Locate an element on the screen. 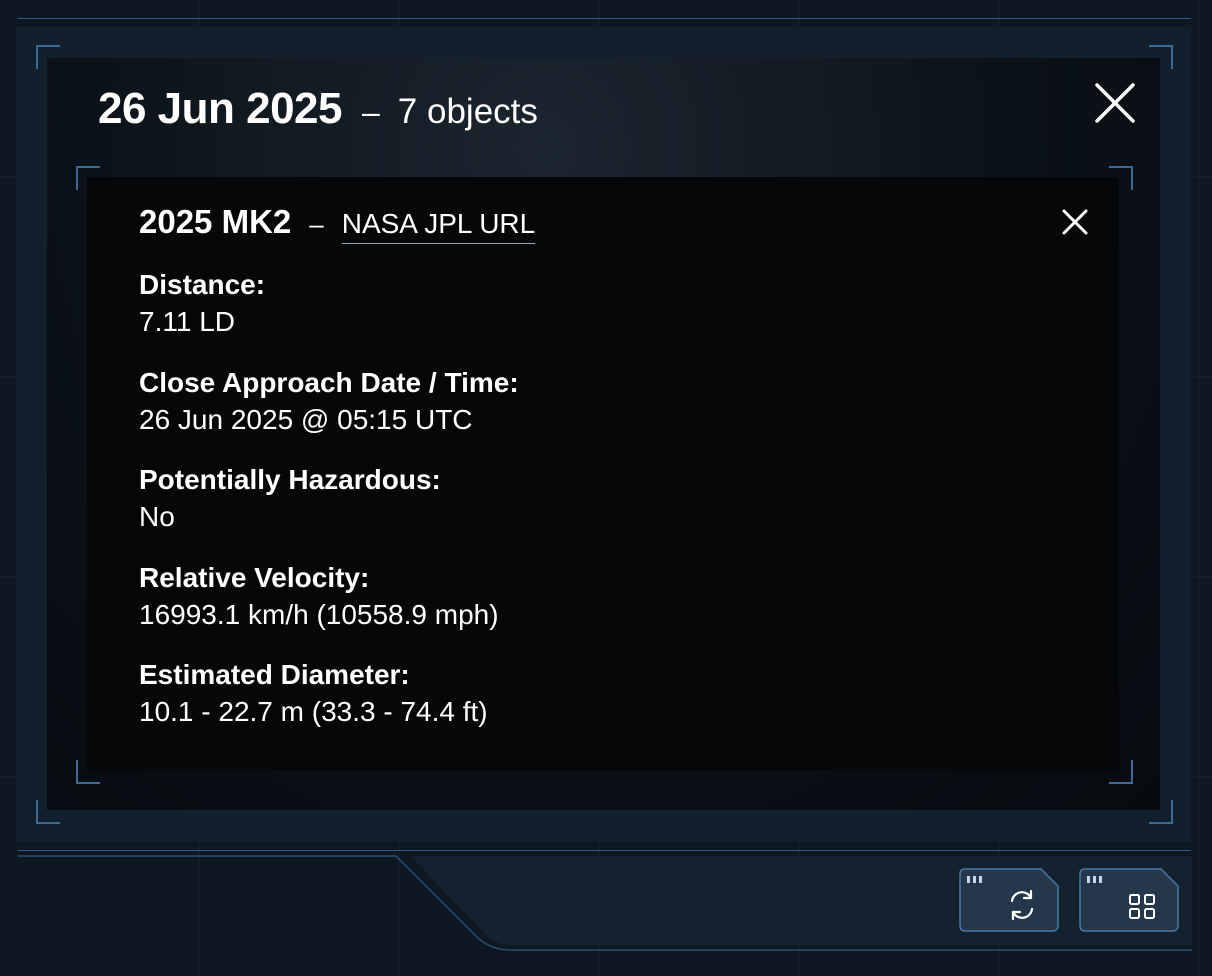 Image resolution: width=1212 pixels, height=976 pixels. object-count: 7 objects is located at coordinates (467, 111).